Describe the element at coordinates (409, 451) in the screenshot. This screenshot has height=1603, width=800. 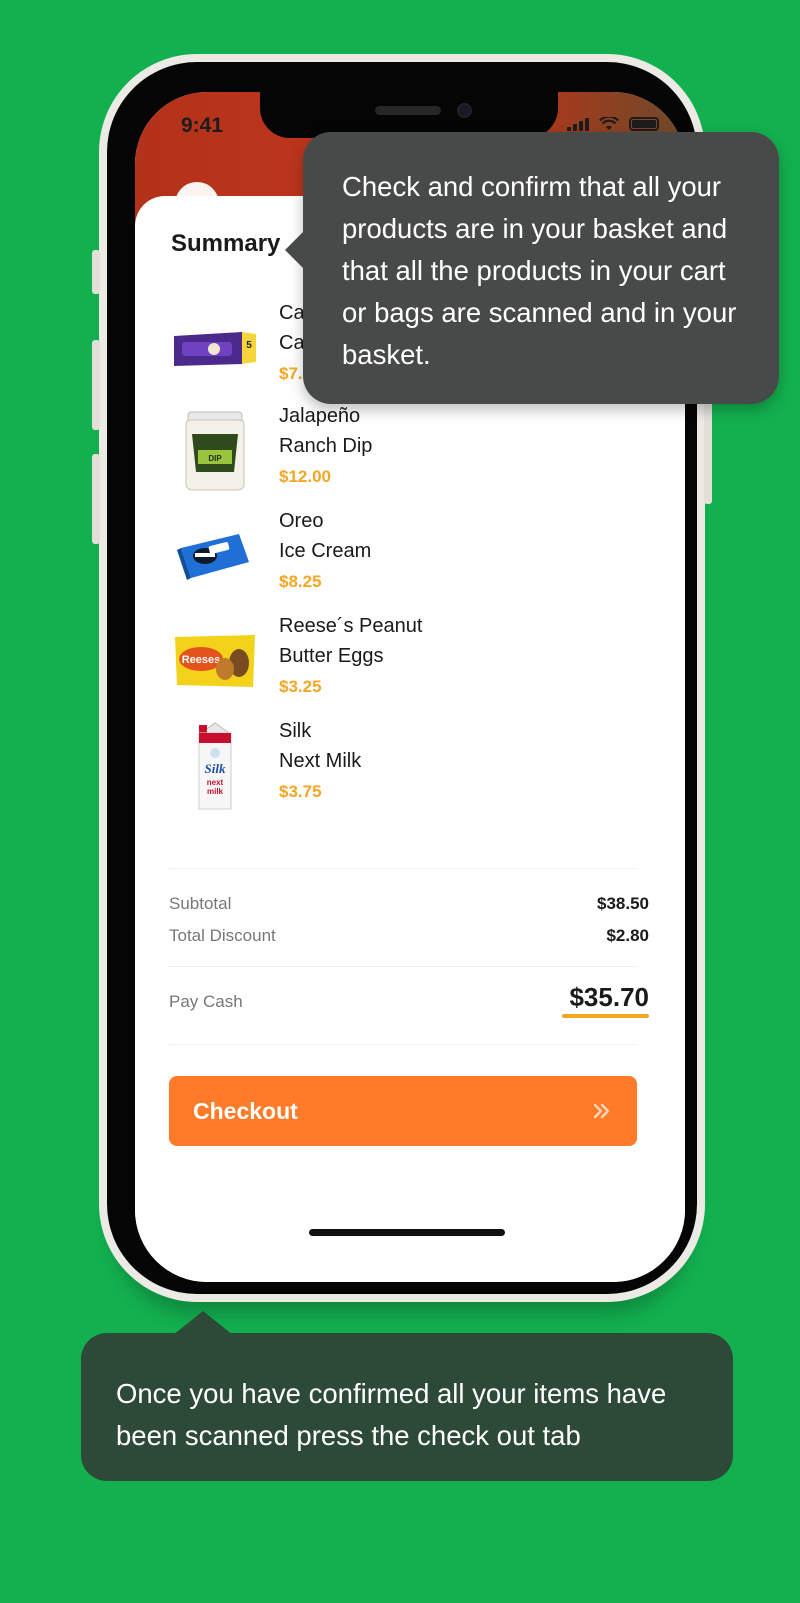
I see `list-item: DIP Jalapeño Ranch Dip $12.00` at that location.